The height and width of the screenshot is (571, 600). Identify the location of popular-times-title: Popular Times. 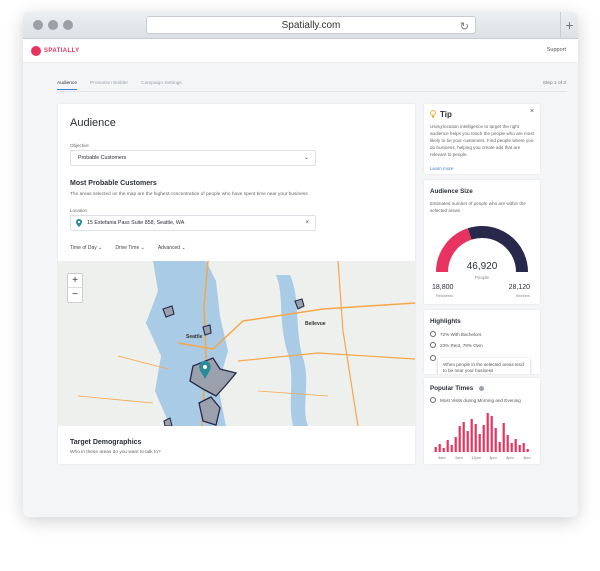
(452, 388).